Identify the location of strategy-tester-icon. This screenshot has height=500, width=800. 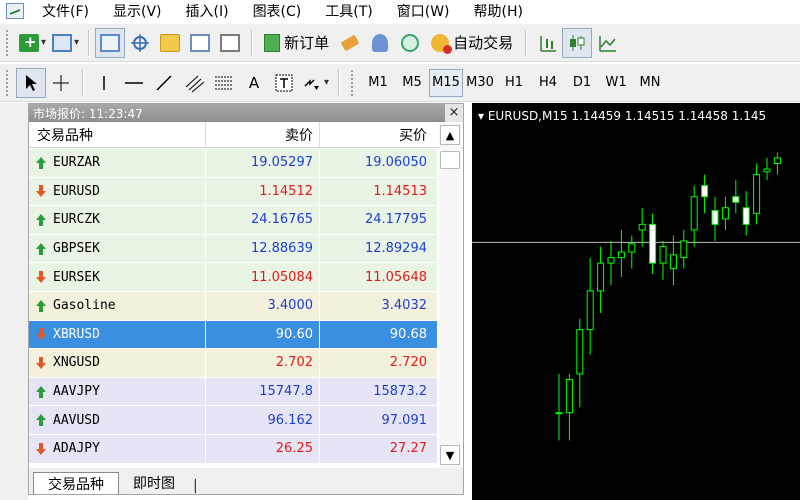
(230, 42).